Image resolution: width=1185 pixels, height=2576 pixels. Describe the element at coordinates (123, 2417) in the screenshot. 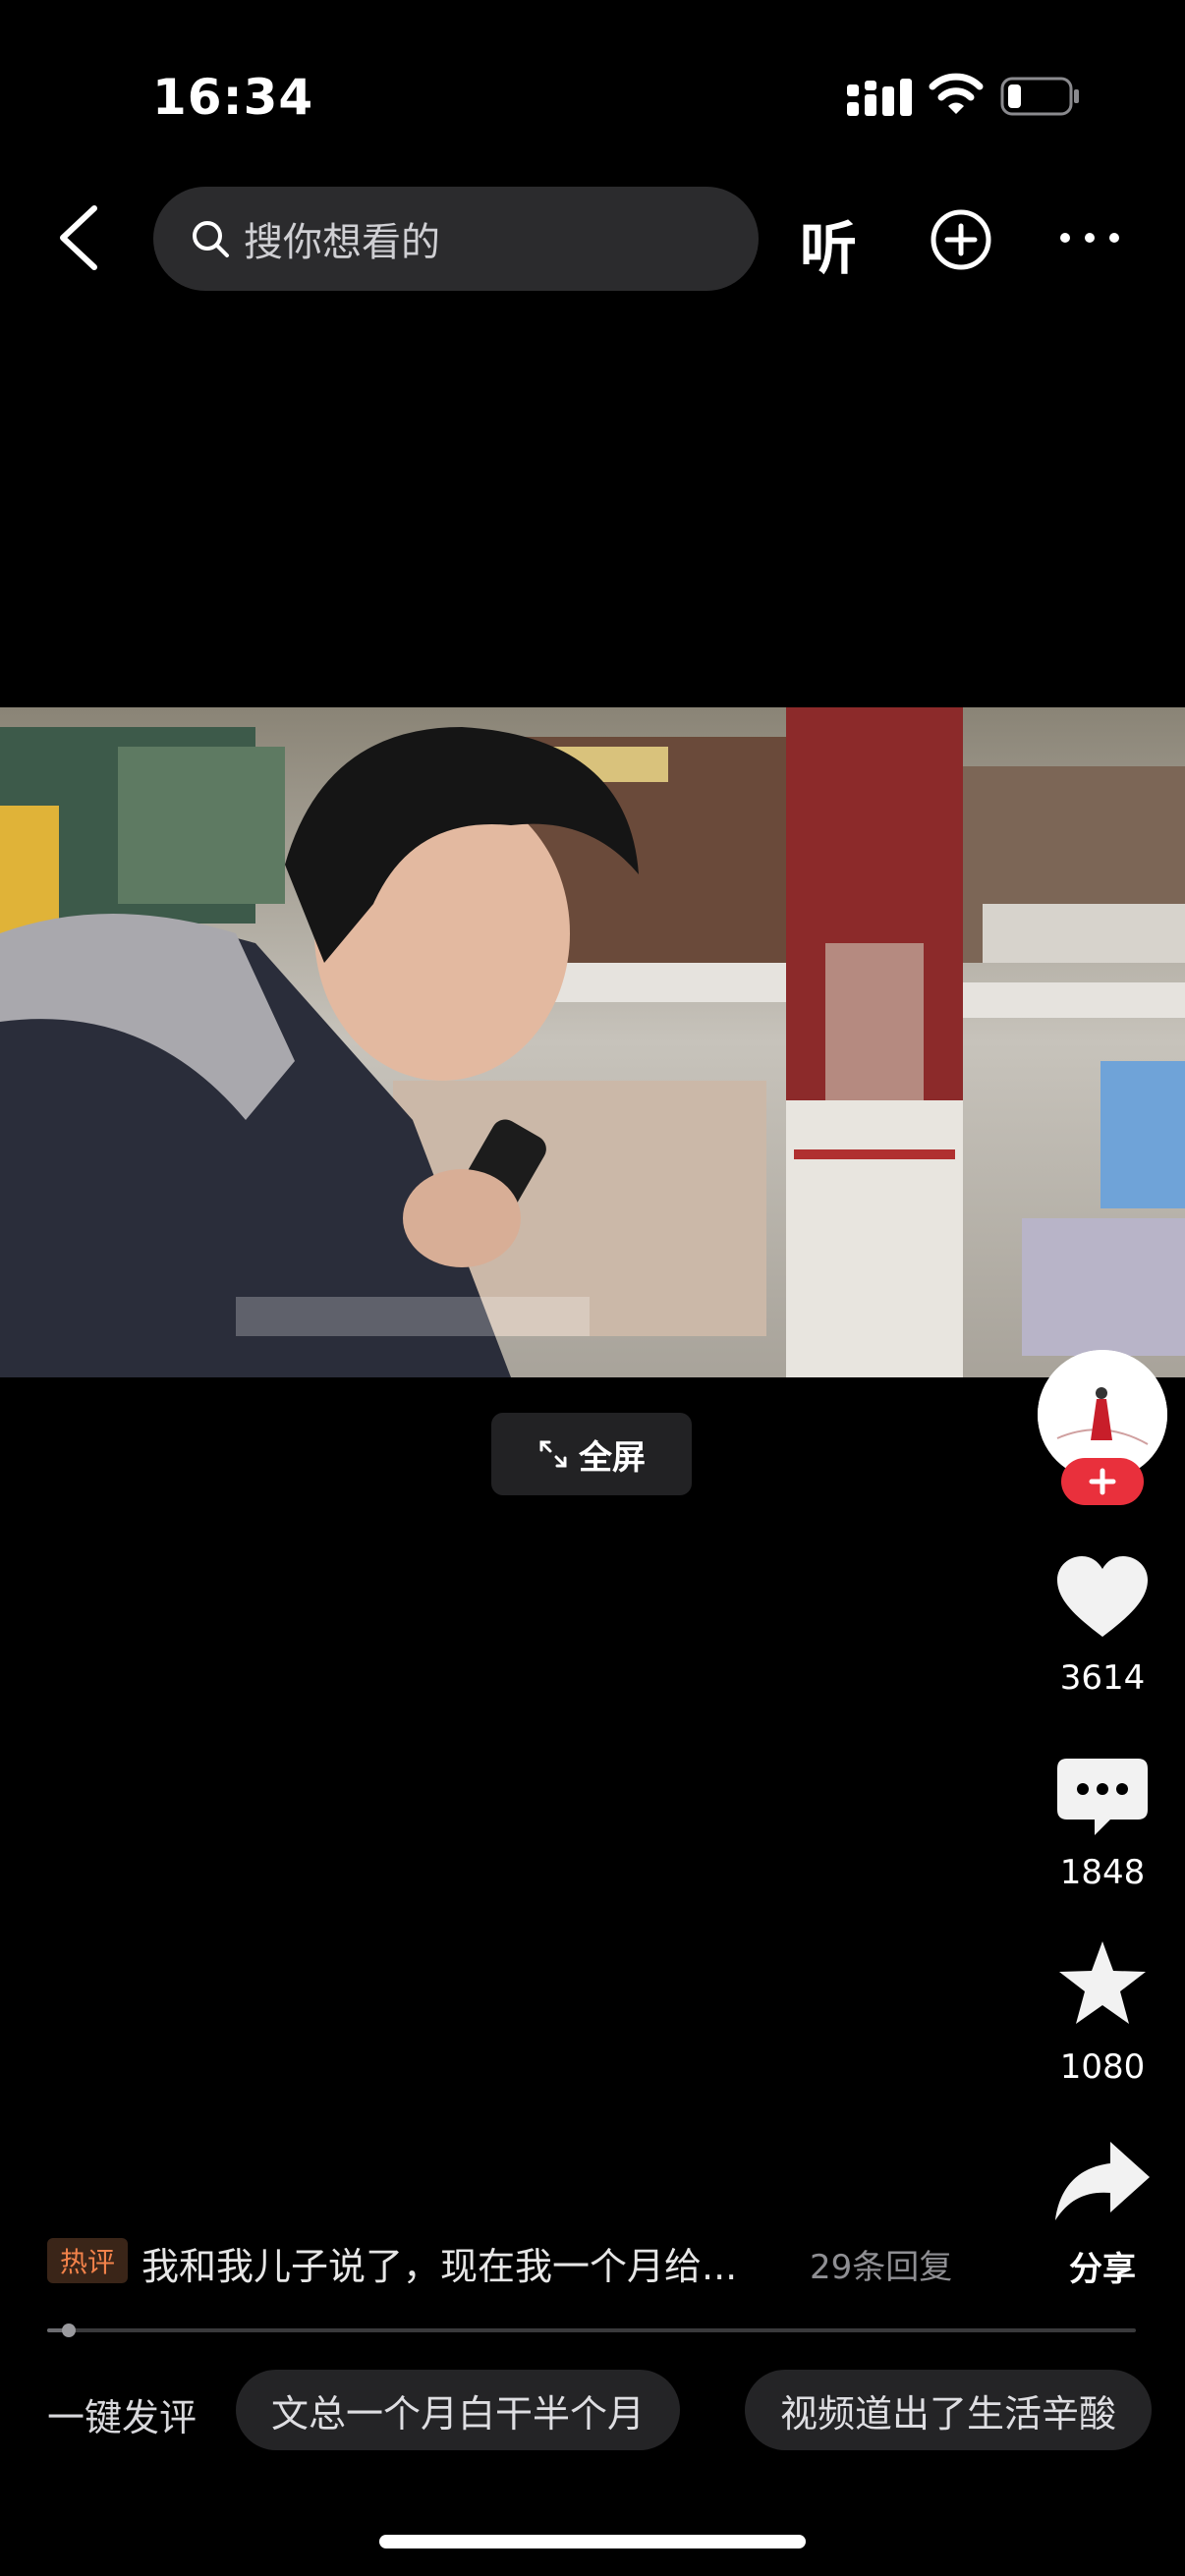

I see `quick-comment-label: 一键发评` at that location.